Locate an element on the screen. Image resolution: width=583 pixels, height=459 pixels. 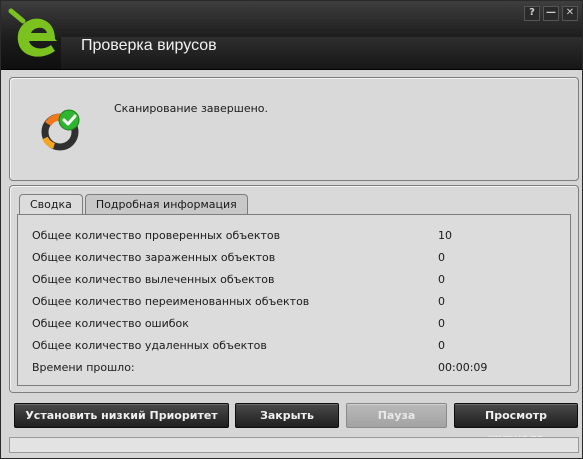
summary-row-errors: Общее количество ошибок 0 is located at coordinates (292, 328).